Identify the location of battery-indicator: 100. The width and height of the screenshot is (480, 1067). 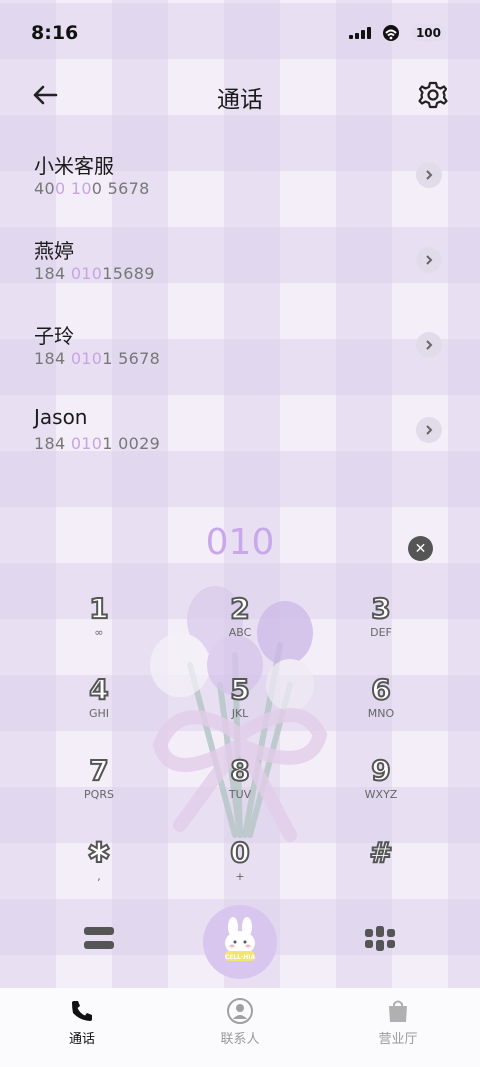
(428, 33).